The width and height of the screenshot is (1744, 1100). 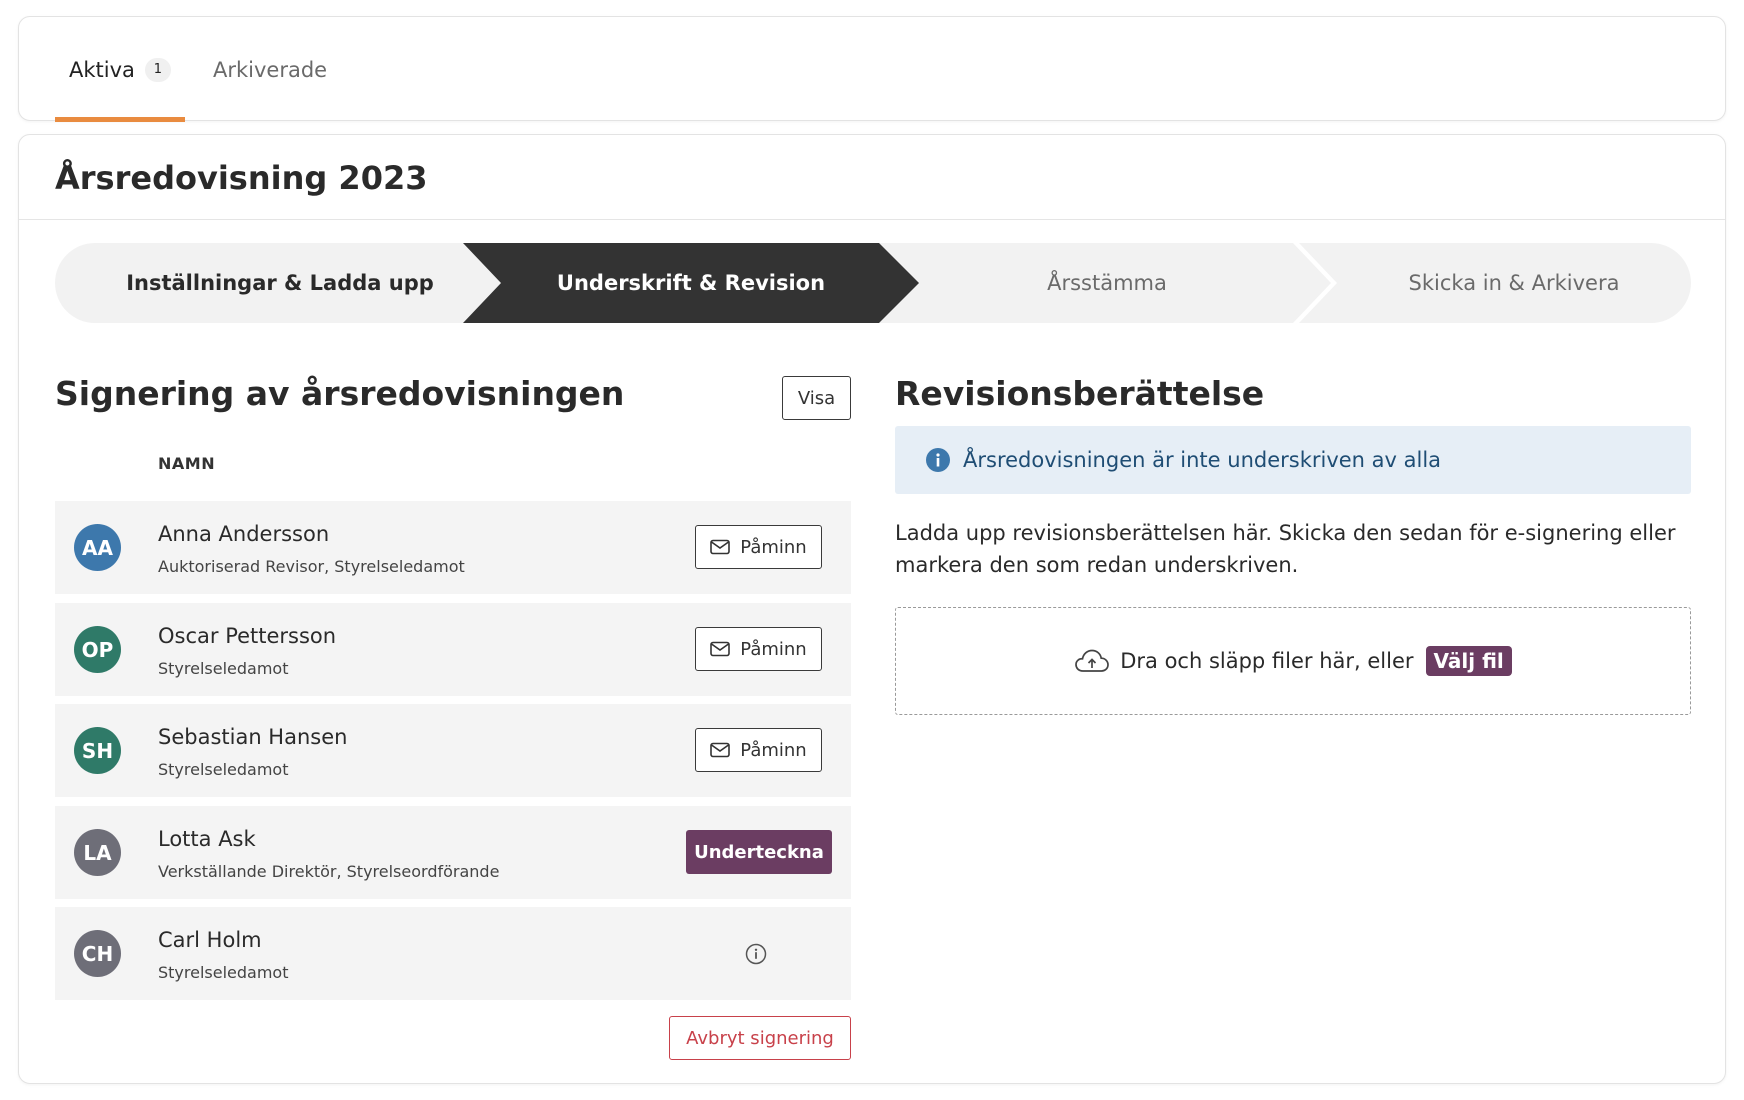 What do you see at coordinates (102, 69) in the screenshot?
I see `tab-active-label: Aktiva` at bounding box center [102, 69].